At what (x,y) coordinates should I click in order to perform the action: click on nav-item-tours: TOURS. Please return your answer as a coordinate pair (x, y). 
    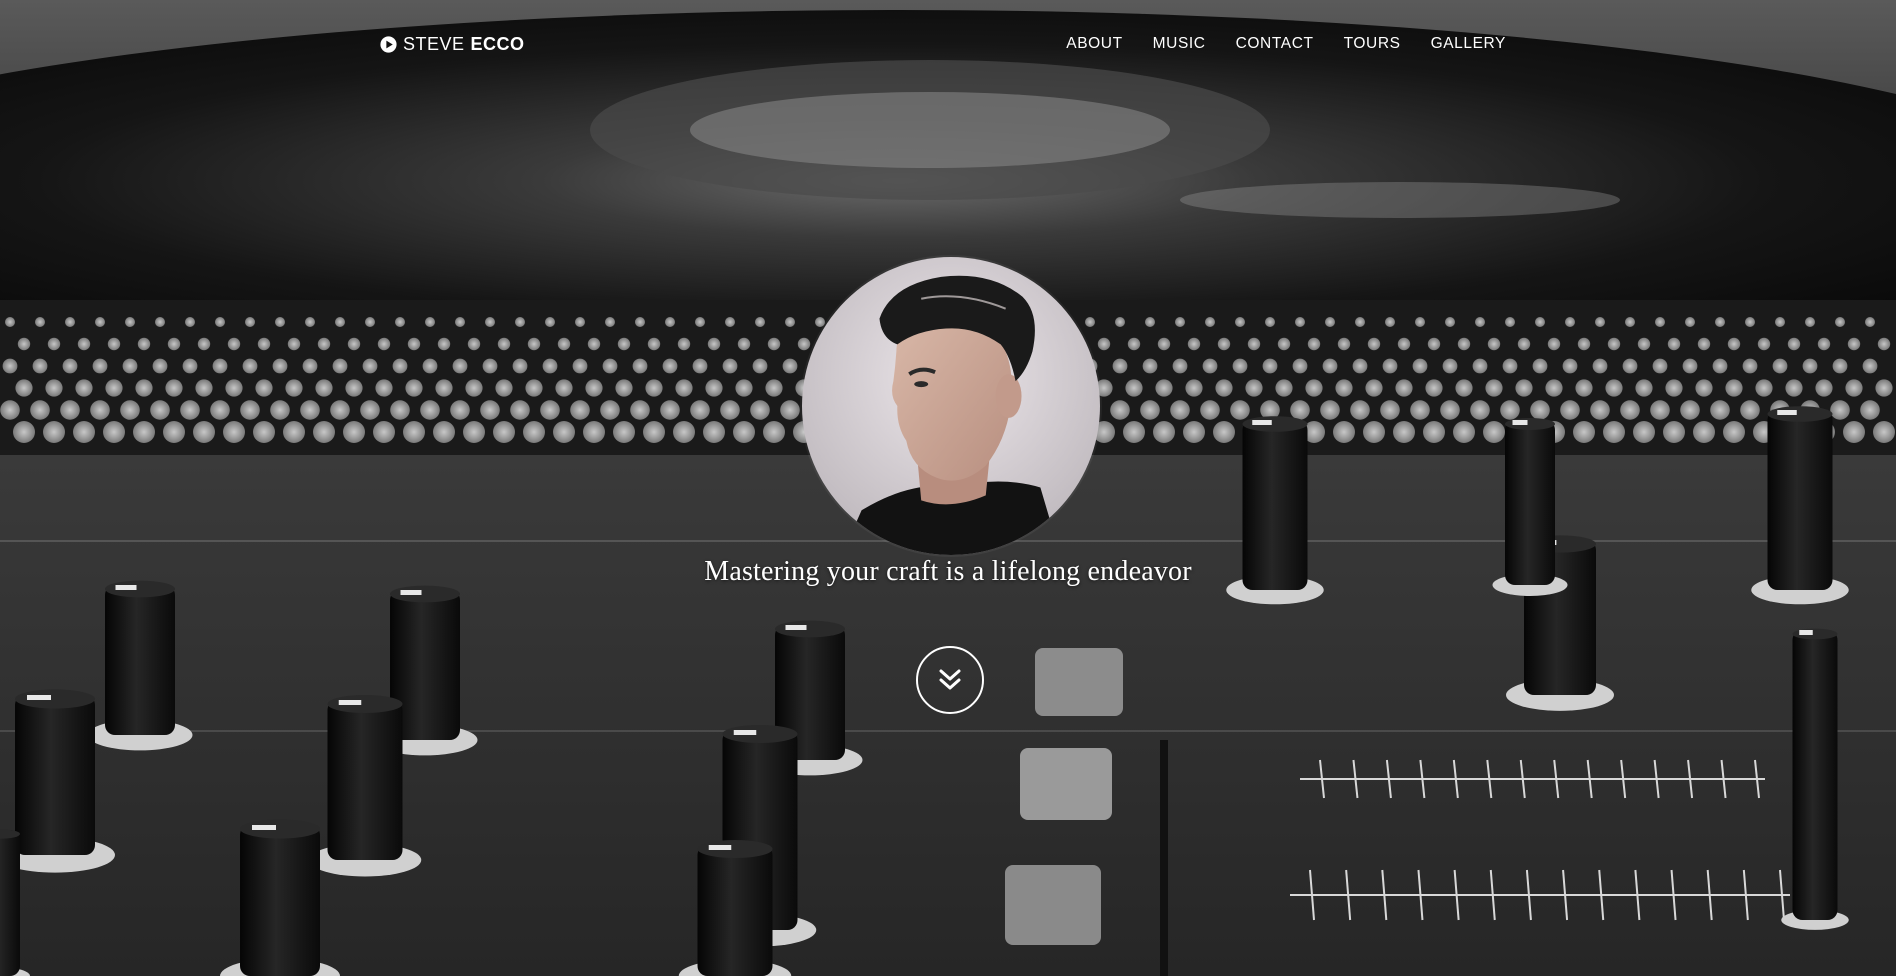
    Looking at the image, I should click on (1372, 44).